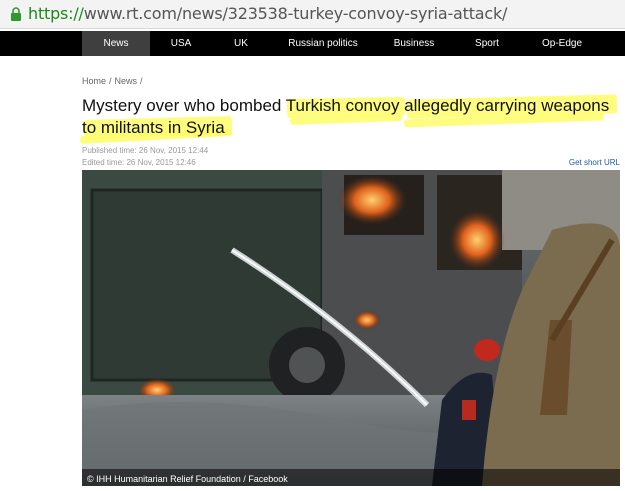 The width and height of the screenshot is (625, 491). Describe the element at coordinates (487, 43) in the screenshot. I see `nav-item-sport: Sport` at that location.